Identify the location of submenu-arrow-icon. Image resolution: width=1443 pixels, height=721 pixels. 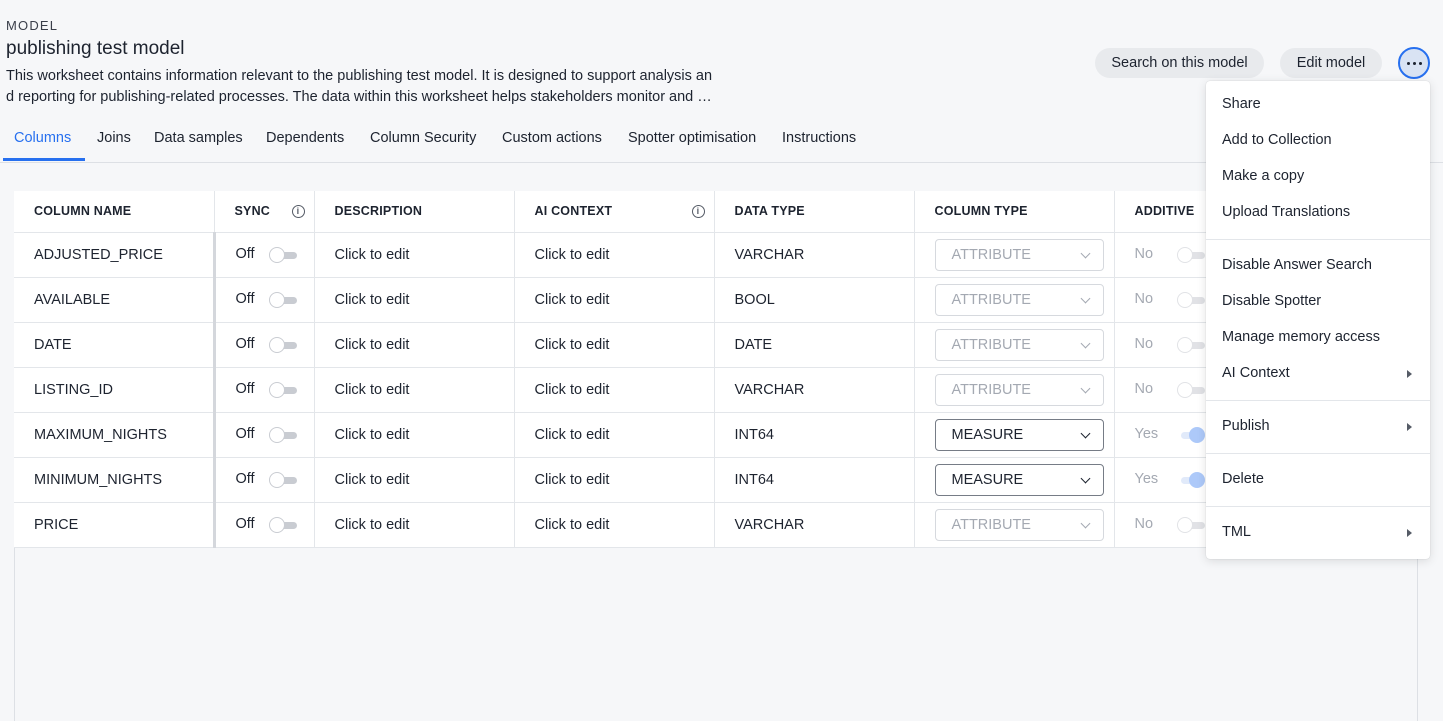
(1409, 533).